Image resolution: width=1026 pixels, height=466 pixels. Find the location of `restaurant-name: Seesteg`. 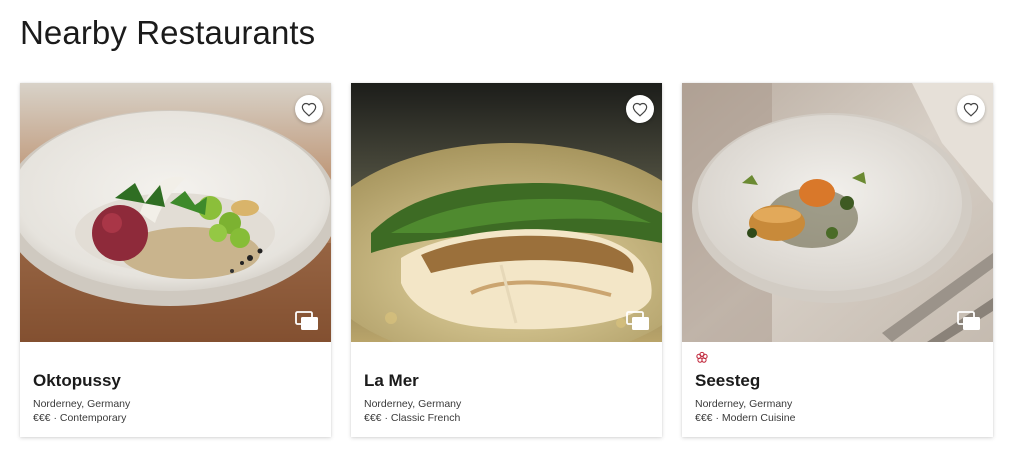

restaurant-name: Seesteg is located at coordinates (838, 381).